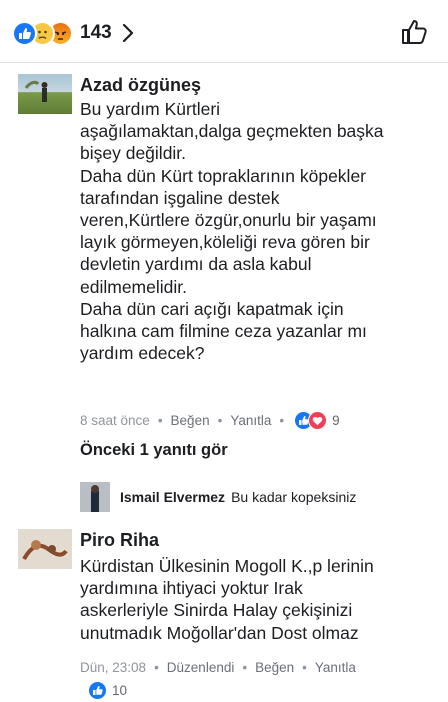  I want to click on reply-item: Ismail Elvermez Bu kadar kopeksiniz, so click(218, 497).